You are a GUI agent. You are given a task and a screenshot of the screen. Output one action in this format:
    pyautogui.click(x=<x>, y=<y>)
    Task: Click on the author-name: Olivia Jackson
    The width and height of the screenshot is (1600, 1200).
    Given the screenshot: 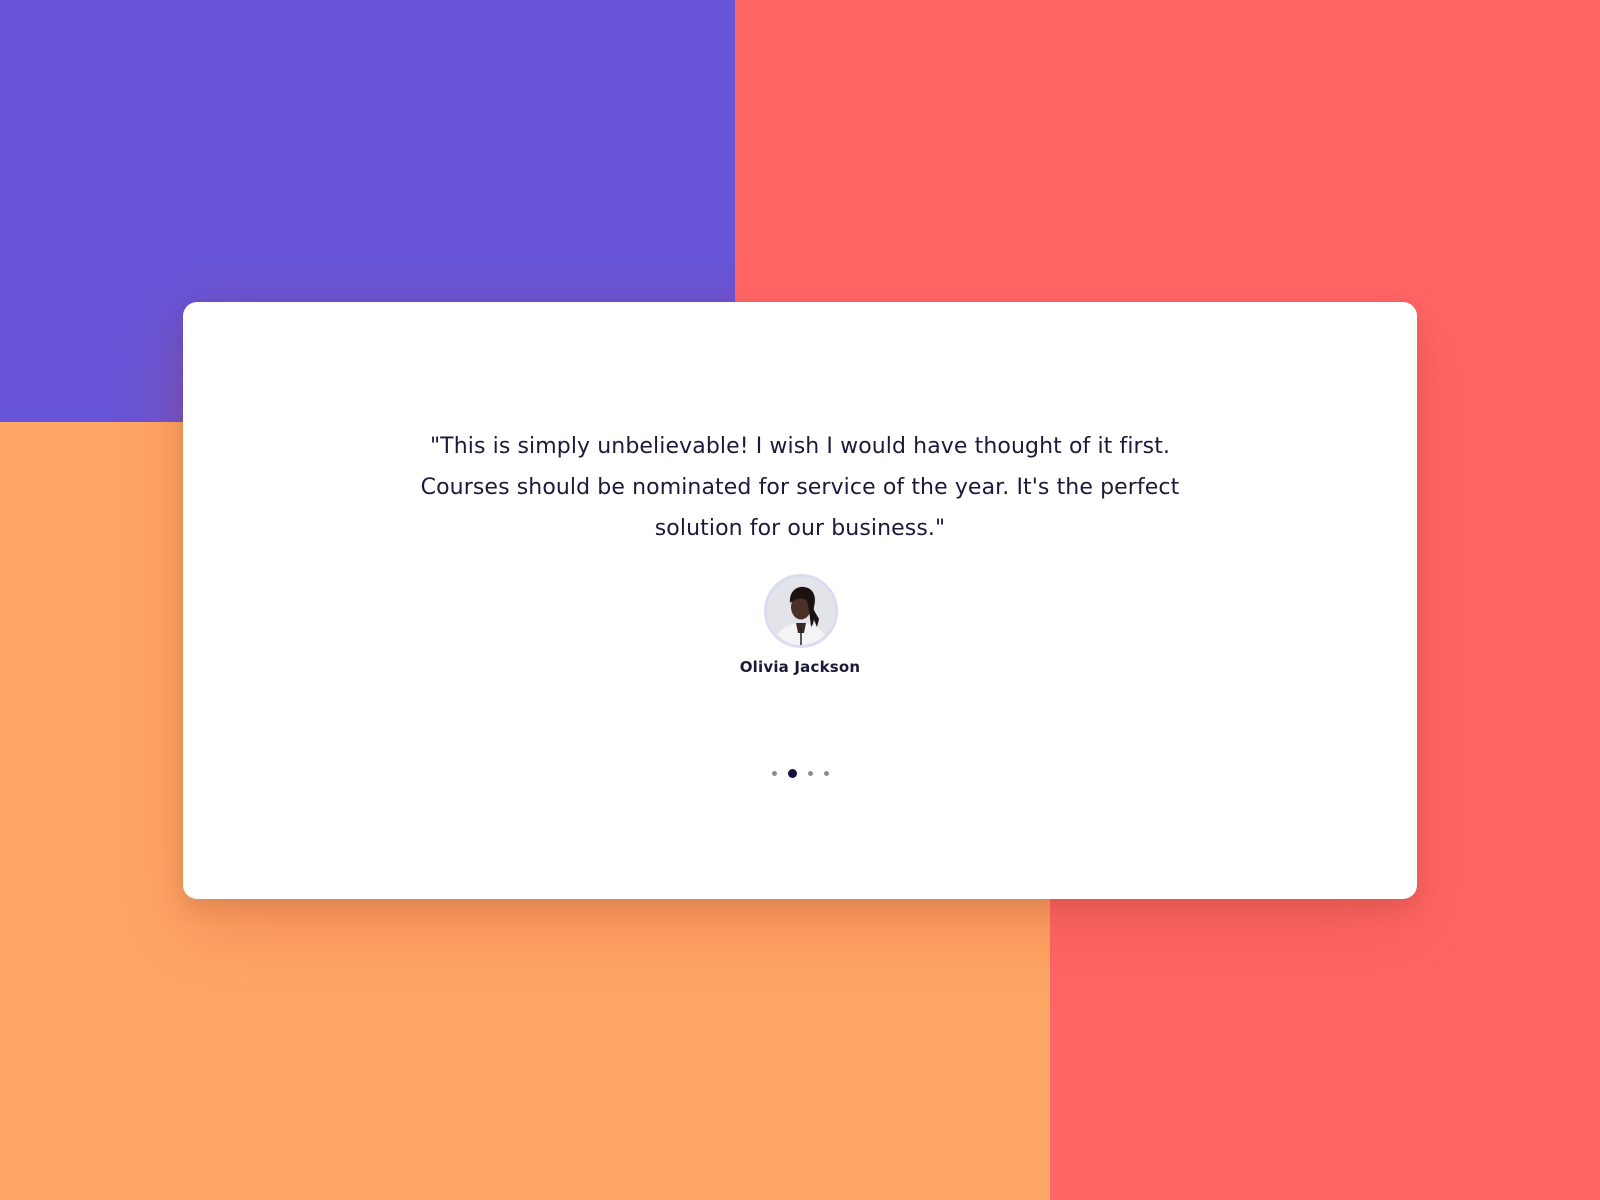 What is the action you would take?
    pyautogui.click(x=800, y=667)
    